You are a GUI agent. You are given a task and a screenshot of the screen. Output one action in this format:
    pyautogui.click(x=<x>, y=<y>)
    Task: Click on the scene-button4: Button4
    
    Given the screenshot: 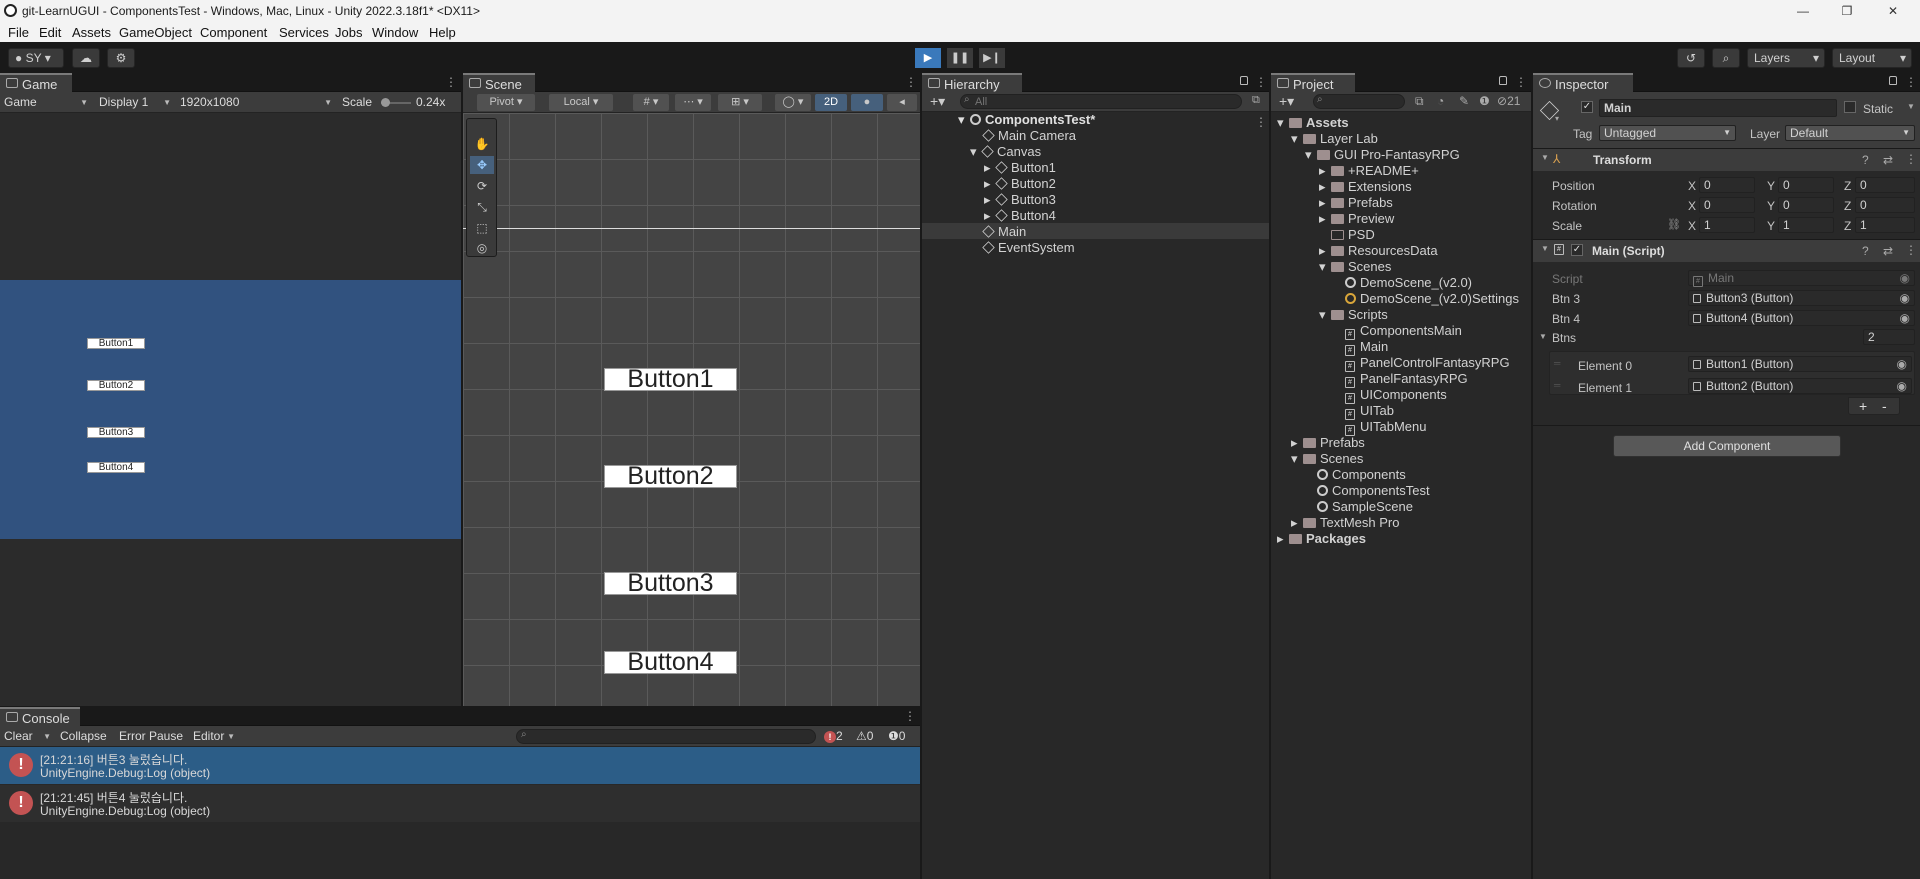 What is the action you would take?
    pyautogui.click(x=670, y=662)
    